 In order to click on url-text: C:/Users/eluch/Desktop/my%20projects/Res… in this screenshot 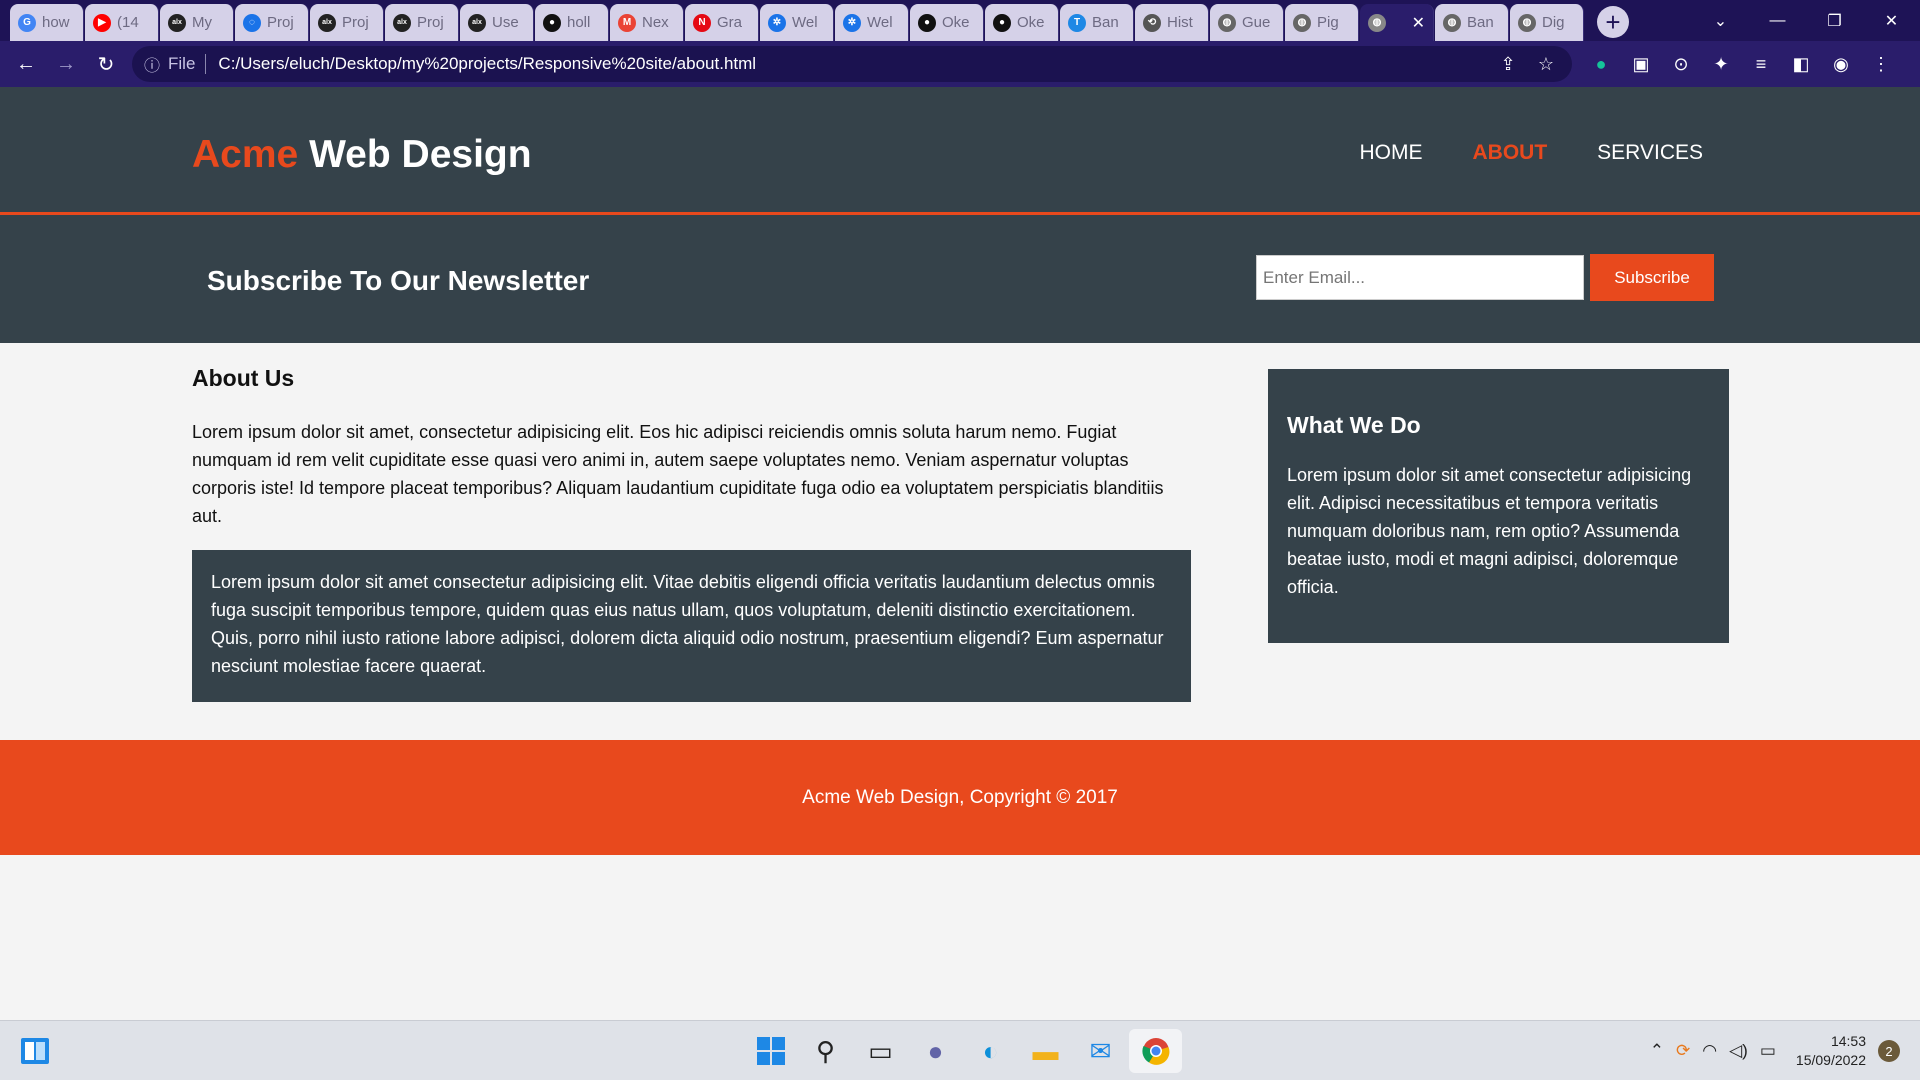, I will do `click(851, 64)`.